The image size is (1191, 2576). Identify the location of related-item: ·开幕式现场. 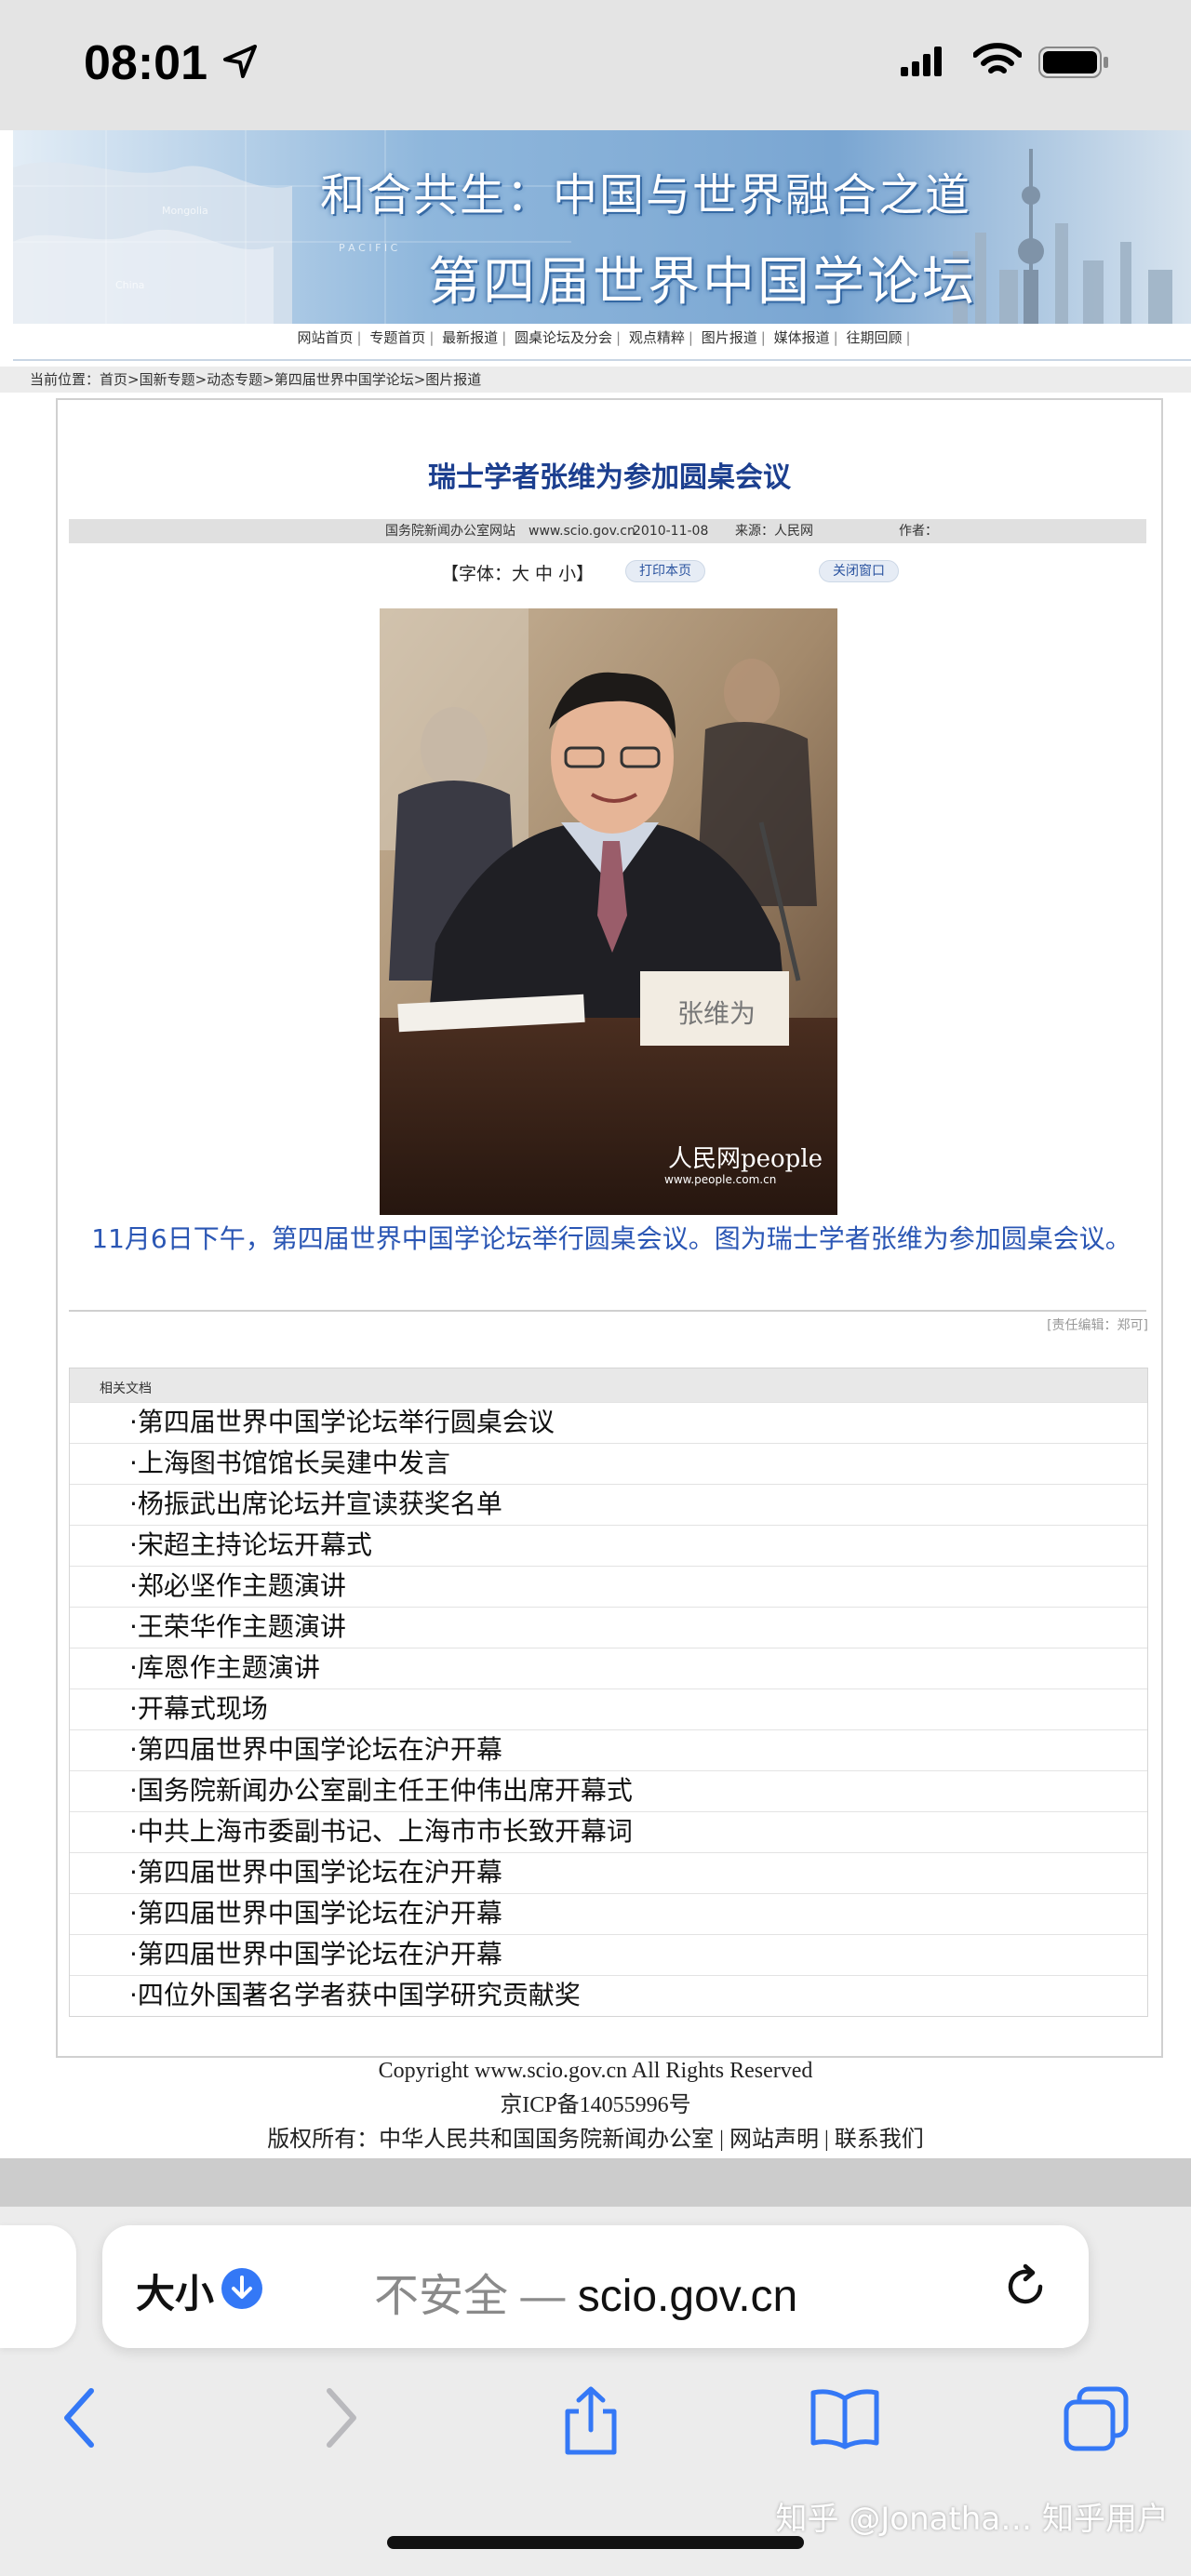
(608, 1708).